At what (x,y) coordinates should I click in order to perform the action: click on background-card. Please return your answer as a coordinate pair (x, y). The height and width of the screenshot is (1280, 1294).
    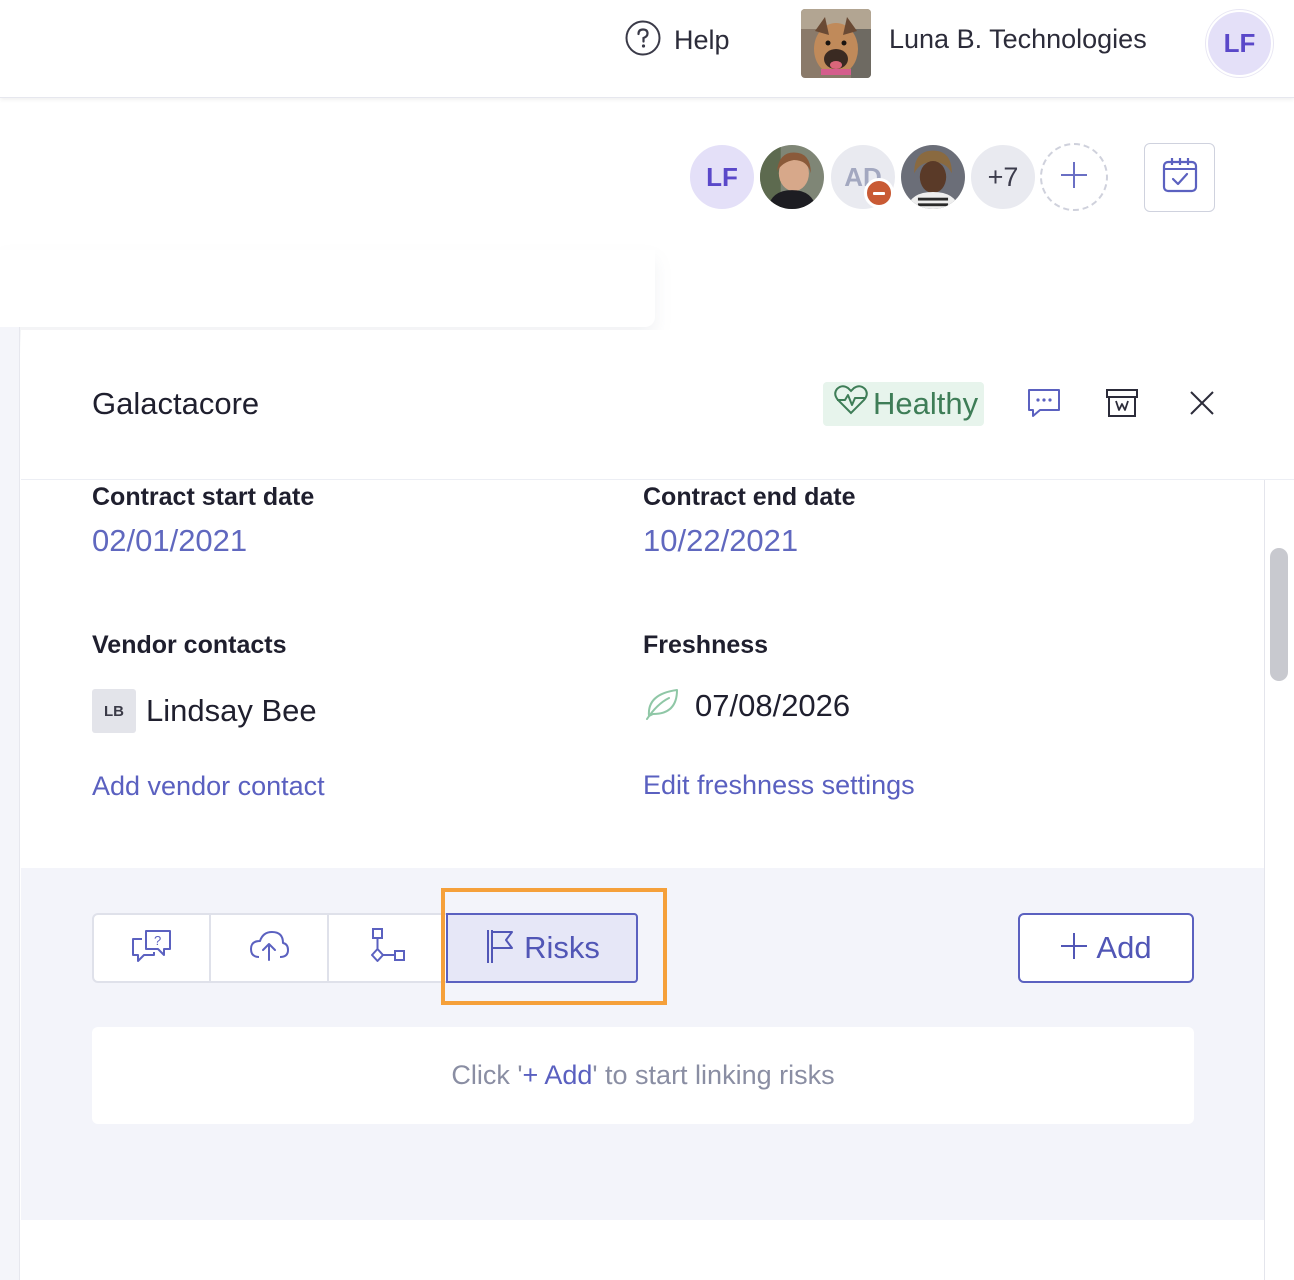
    Looking at the image, I should click on (327, 288).